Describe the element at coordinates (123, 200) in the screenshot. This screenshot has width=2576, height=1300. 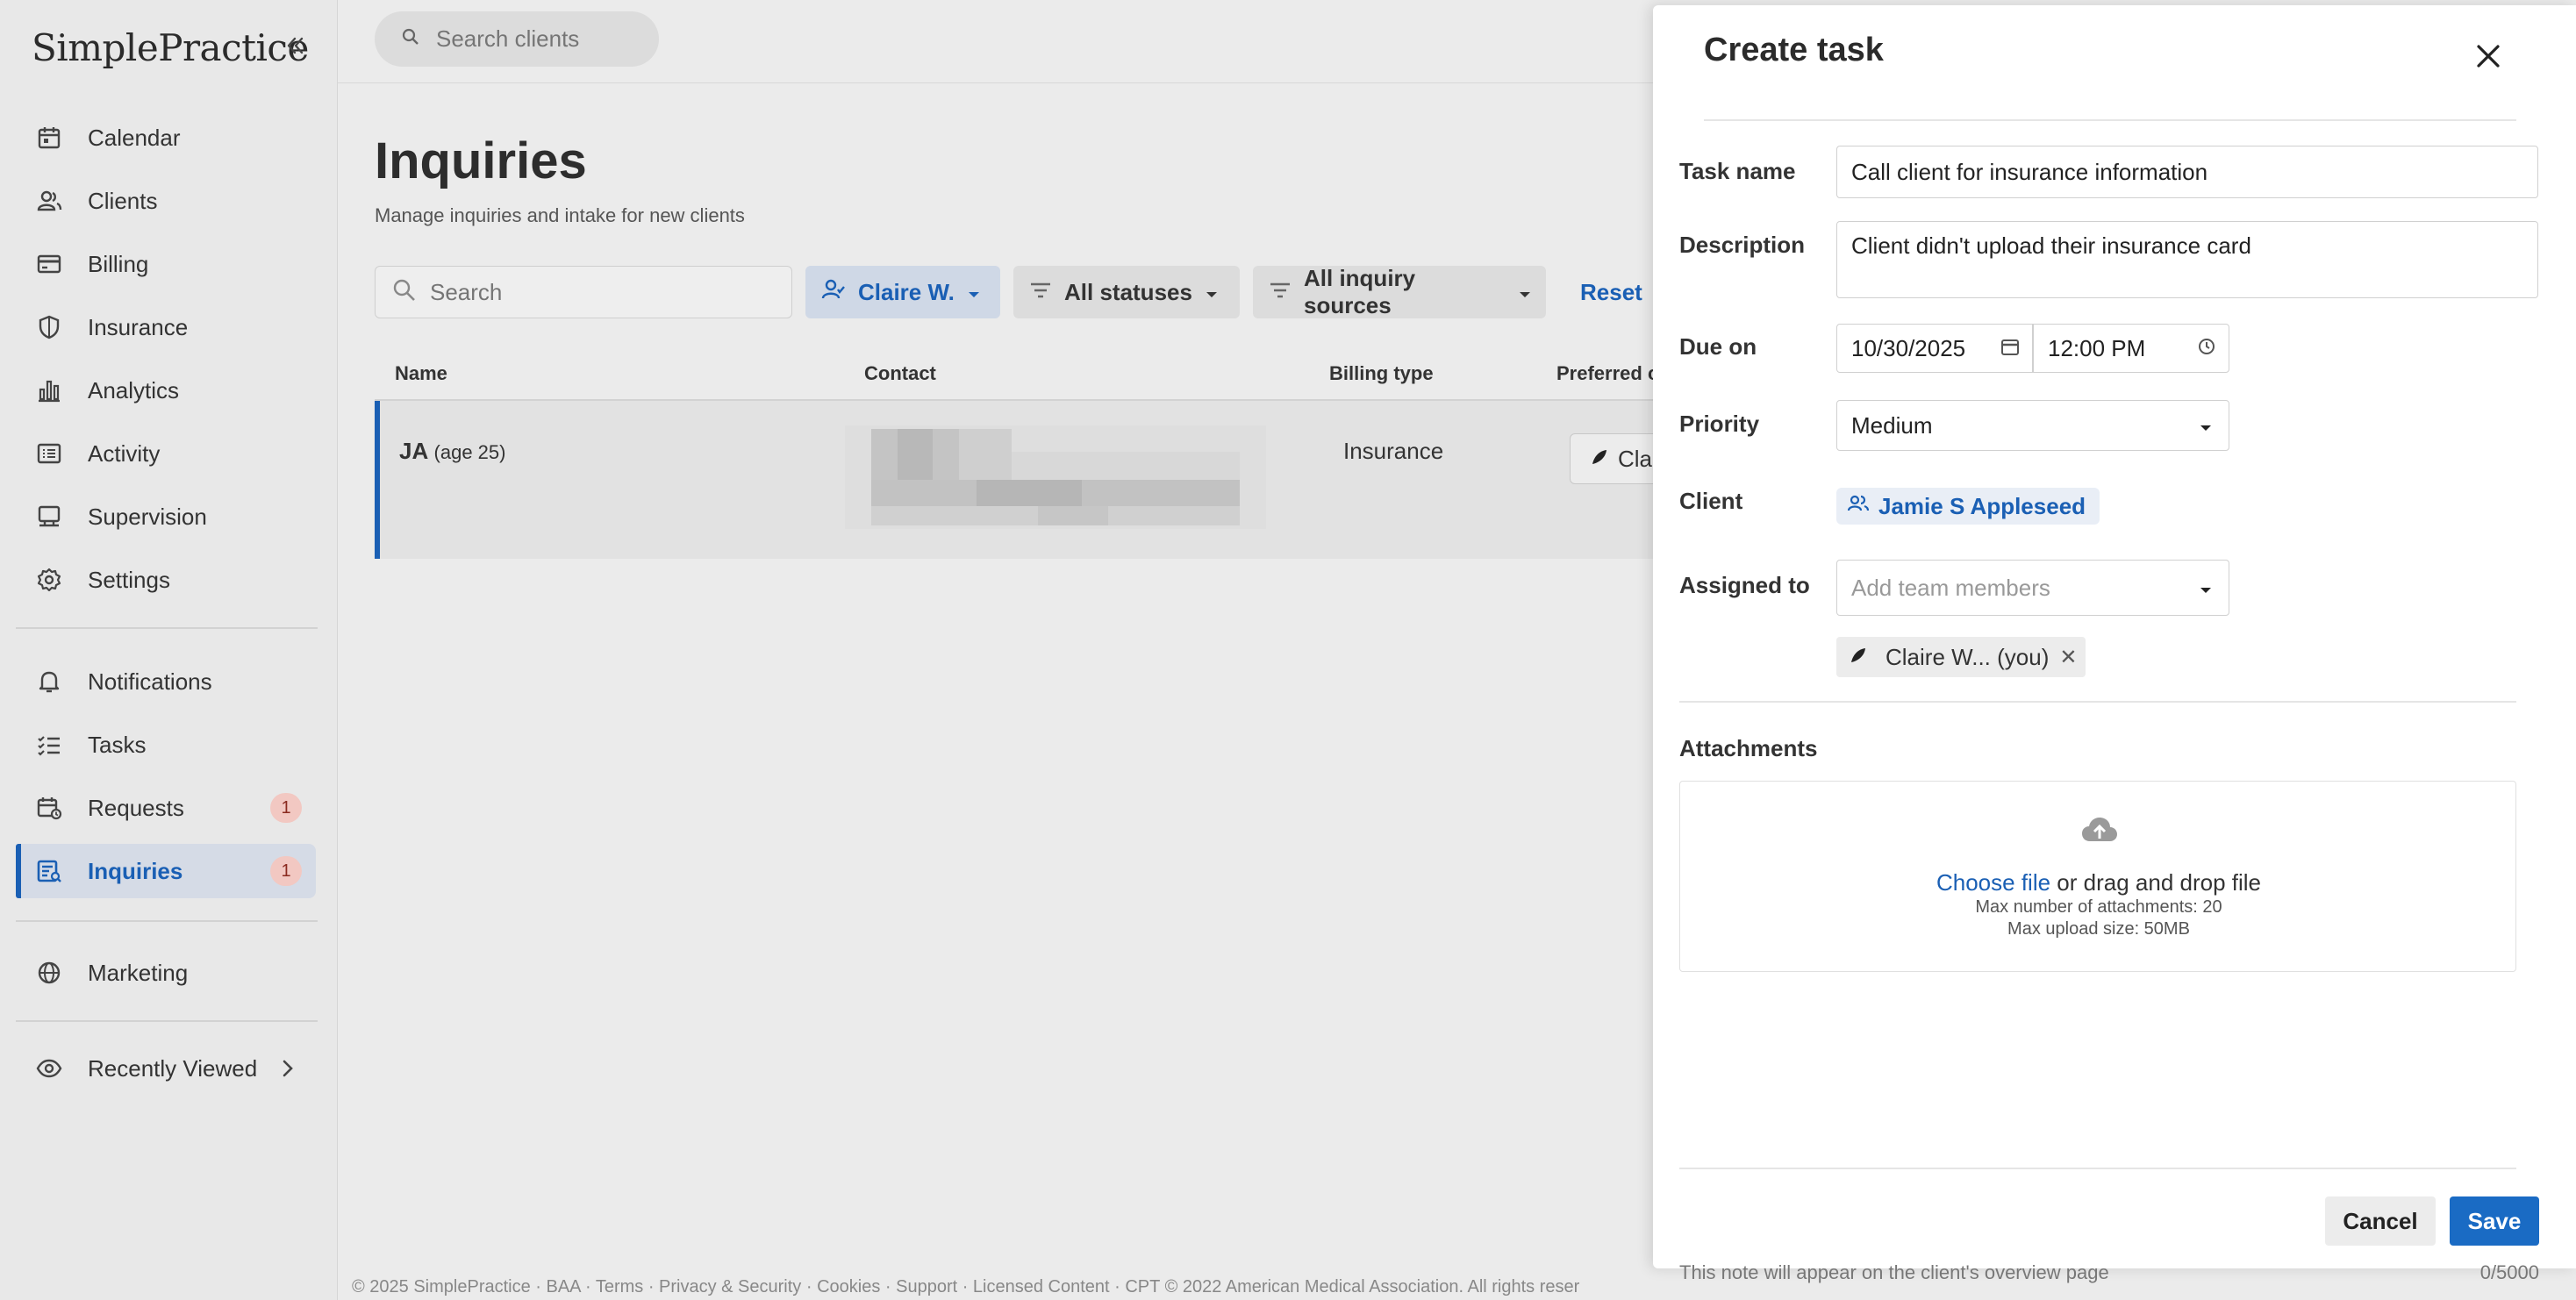
I see `sidebar-item-label: Clients` at that location.